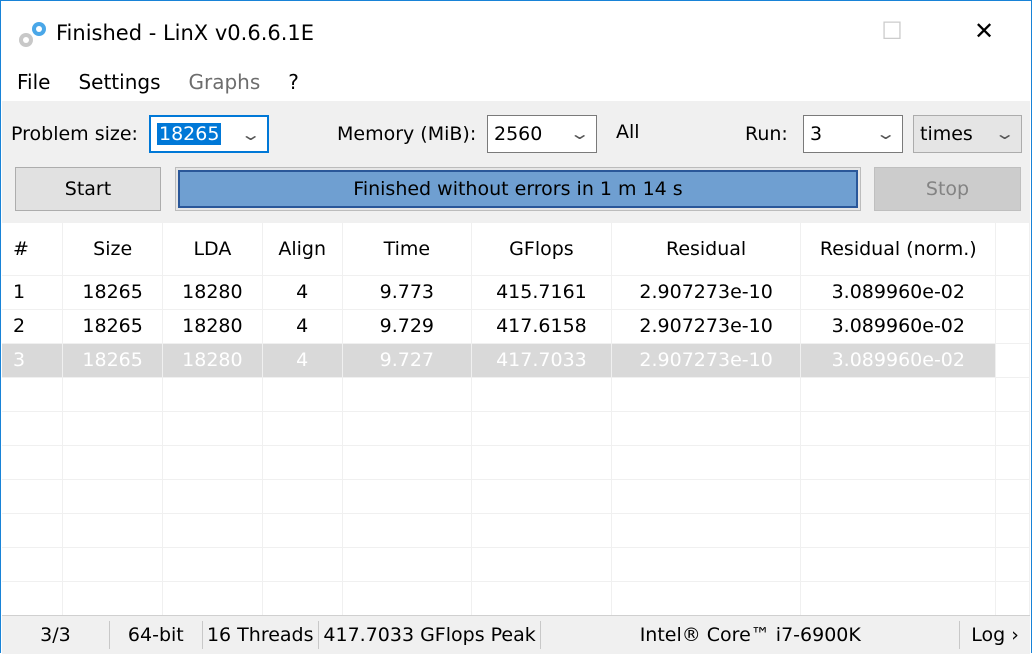 The width and height of the screenshot is (1032, 654). What do you see at coordinates (816, 134) in the screenshot?
I see `run-count-value: 3` at bounding box center [816, 134].